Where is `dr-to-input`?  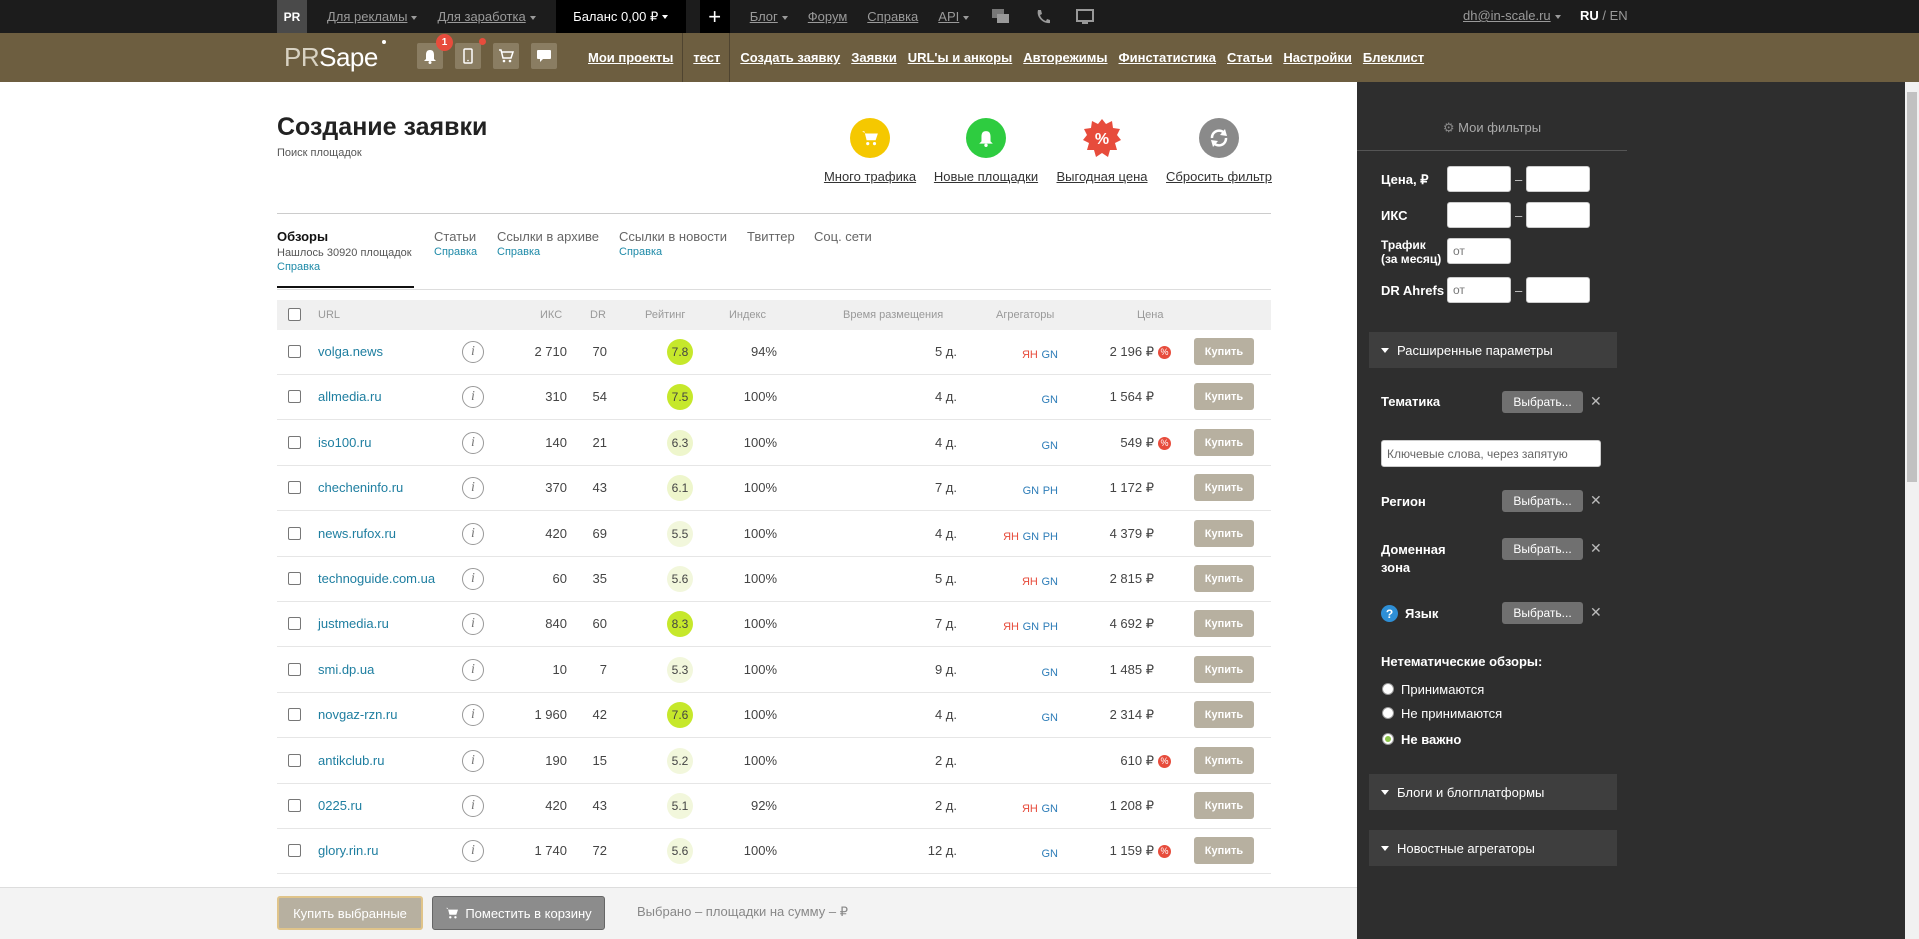 dr-to-input is located at coordinates (1558, 290).